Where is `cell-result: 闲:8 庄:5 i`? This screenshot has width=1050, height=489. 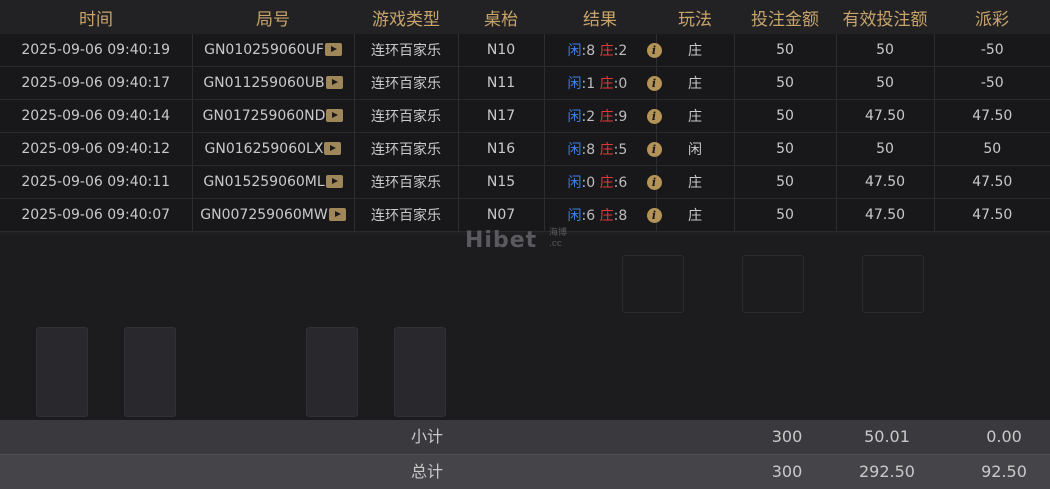 cell-result: 闲:8 庄:5 i is located at coordinates (603, 149).